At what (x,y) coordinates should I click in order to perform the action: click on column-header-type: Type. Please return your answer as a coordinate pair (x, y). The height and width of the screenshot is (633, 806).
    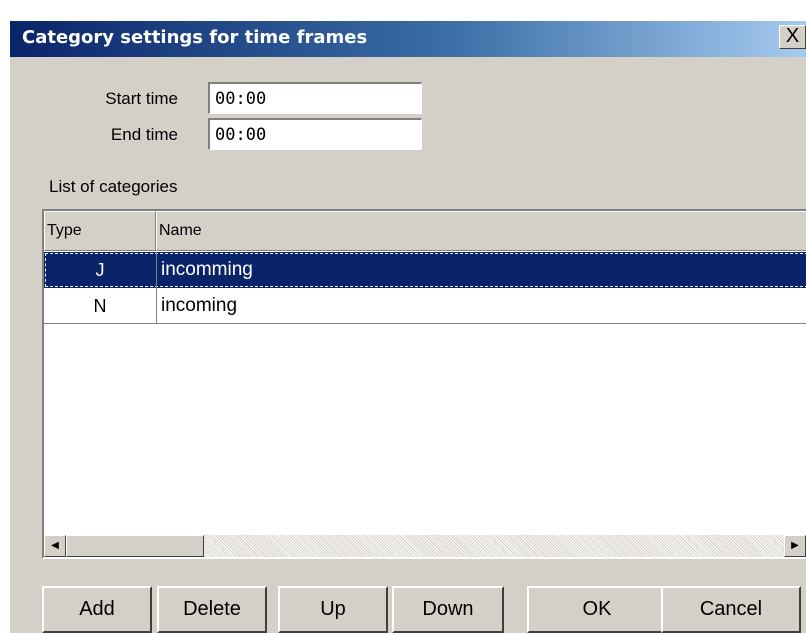
    Looking at the image, I should click on (100, 231).